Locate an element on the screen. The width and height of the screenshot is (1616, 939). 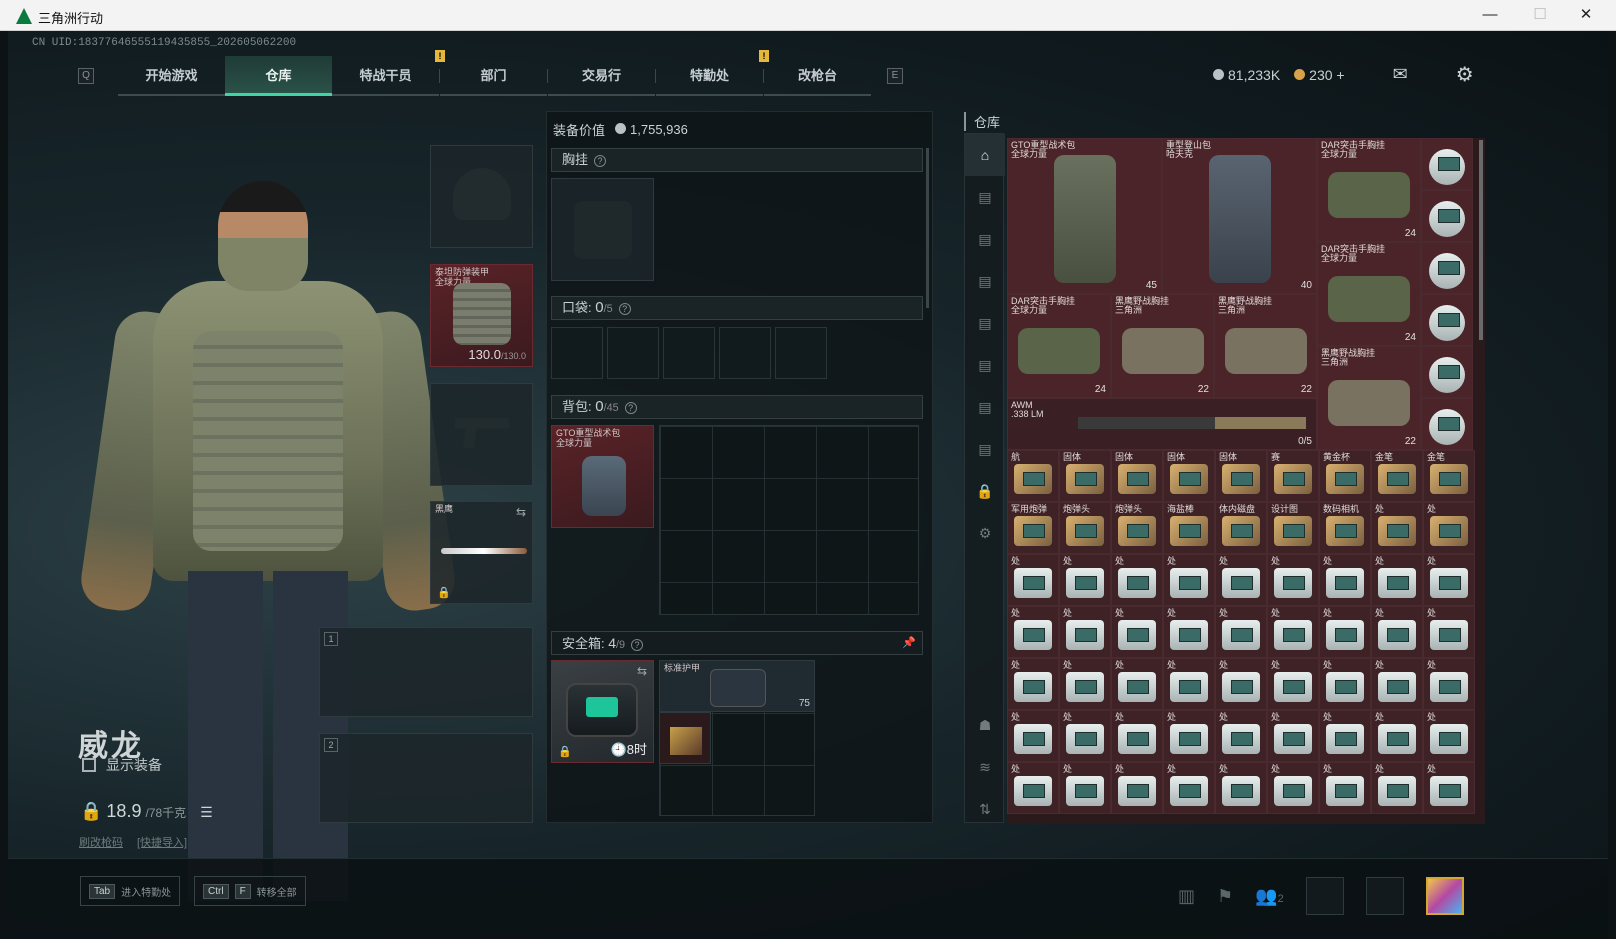
enter-special-ops-button: Tab 进入特勤处 is located at coordinates (130, 891).